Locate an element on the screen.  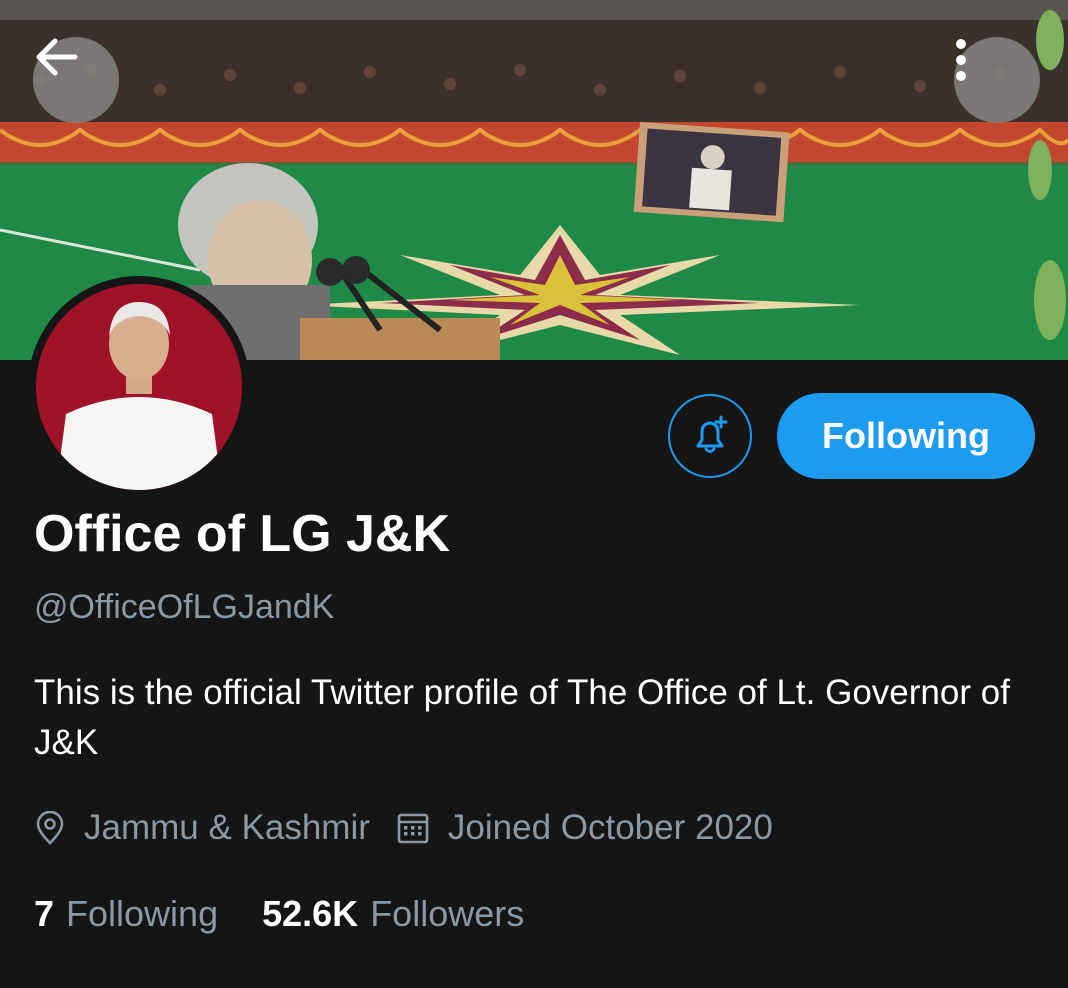
followers-label: Followers is located at coordinates (447, 913).